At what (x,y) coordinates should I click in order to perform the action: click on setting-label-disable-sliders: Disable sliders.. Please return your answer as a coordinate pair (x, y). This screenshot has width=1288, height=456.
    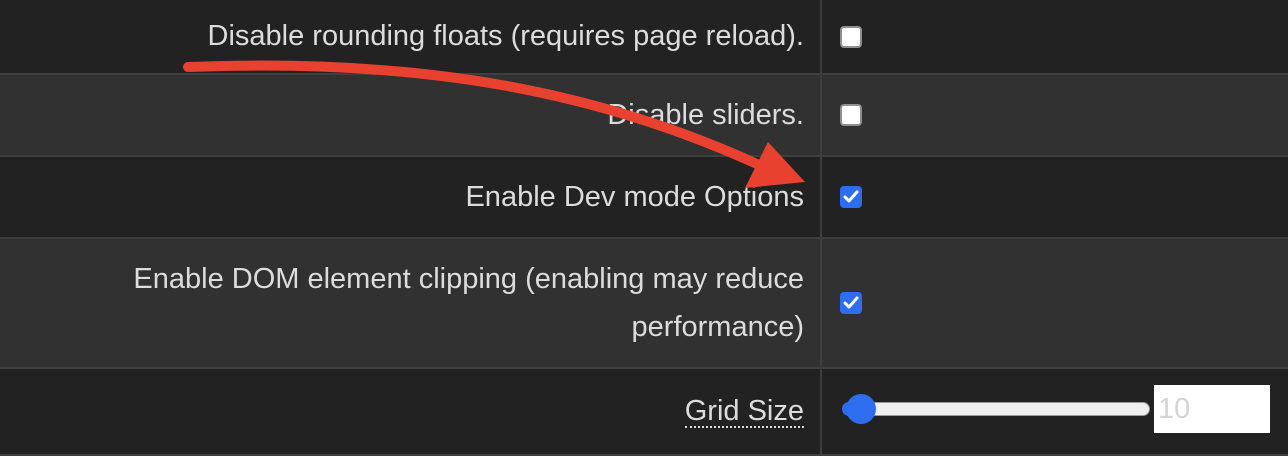
    Looking at the image, I should click on (411, 115).